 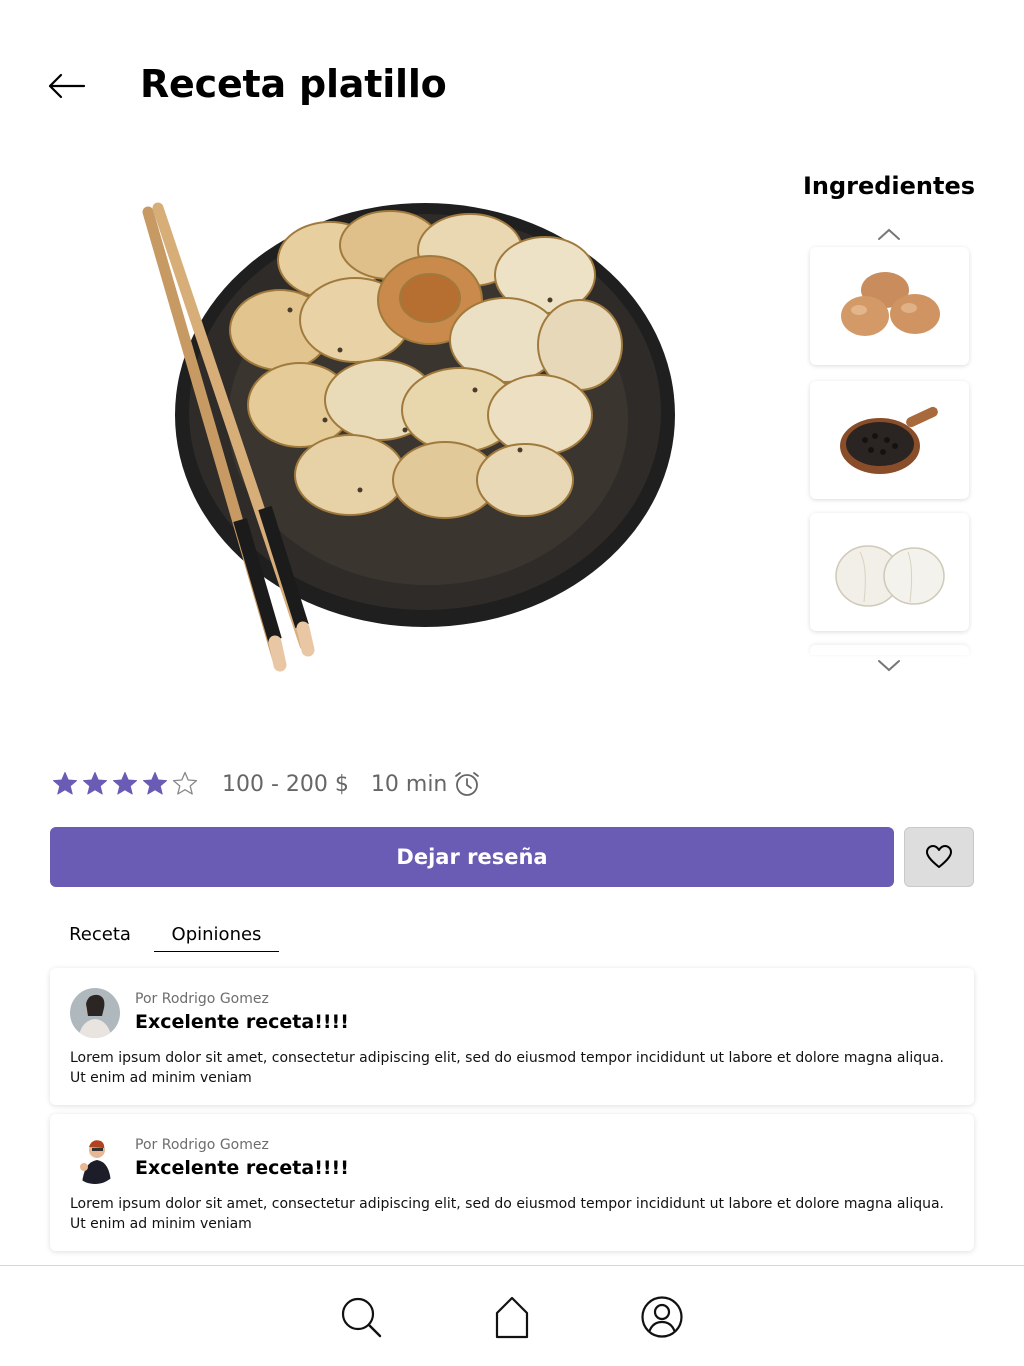 I want to click on pepper-image, so click(x=888, y=440).